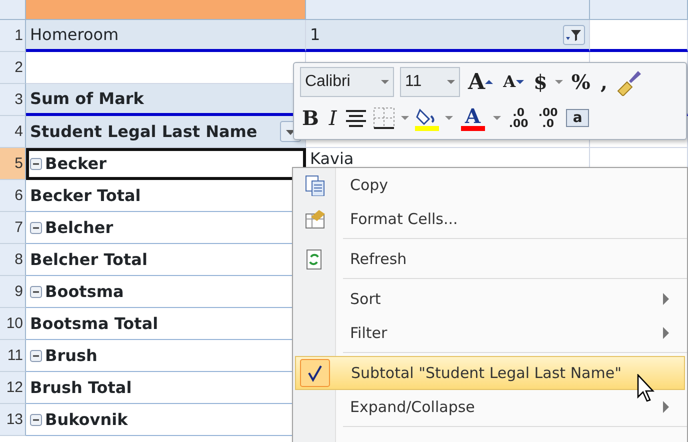  I want to click on cell-text: Homeroom, so click(74, 35).